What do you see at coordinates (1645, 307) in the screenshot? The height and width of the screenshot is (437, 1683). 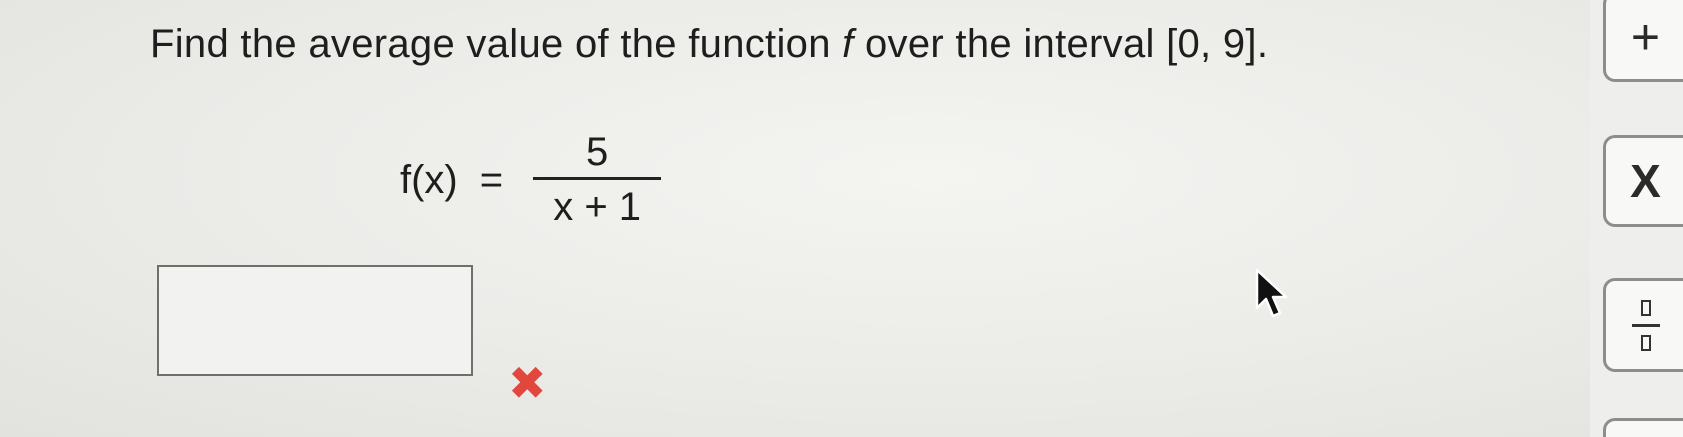 I see `fraction-icon-numerator` at bounding box center [1645, 307].